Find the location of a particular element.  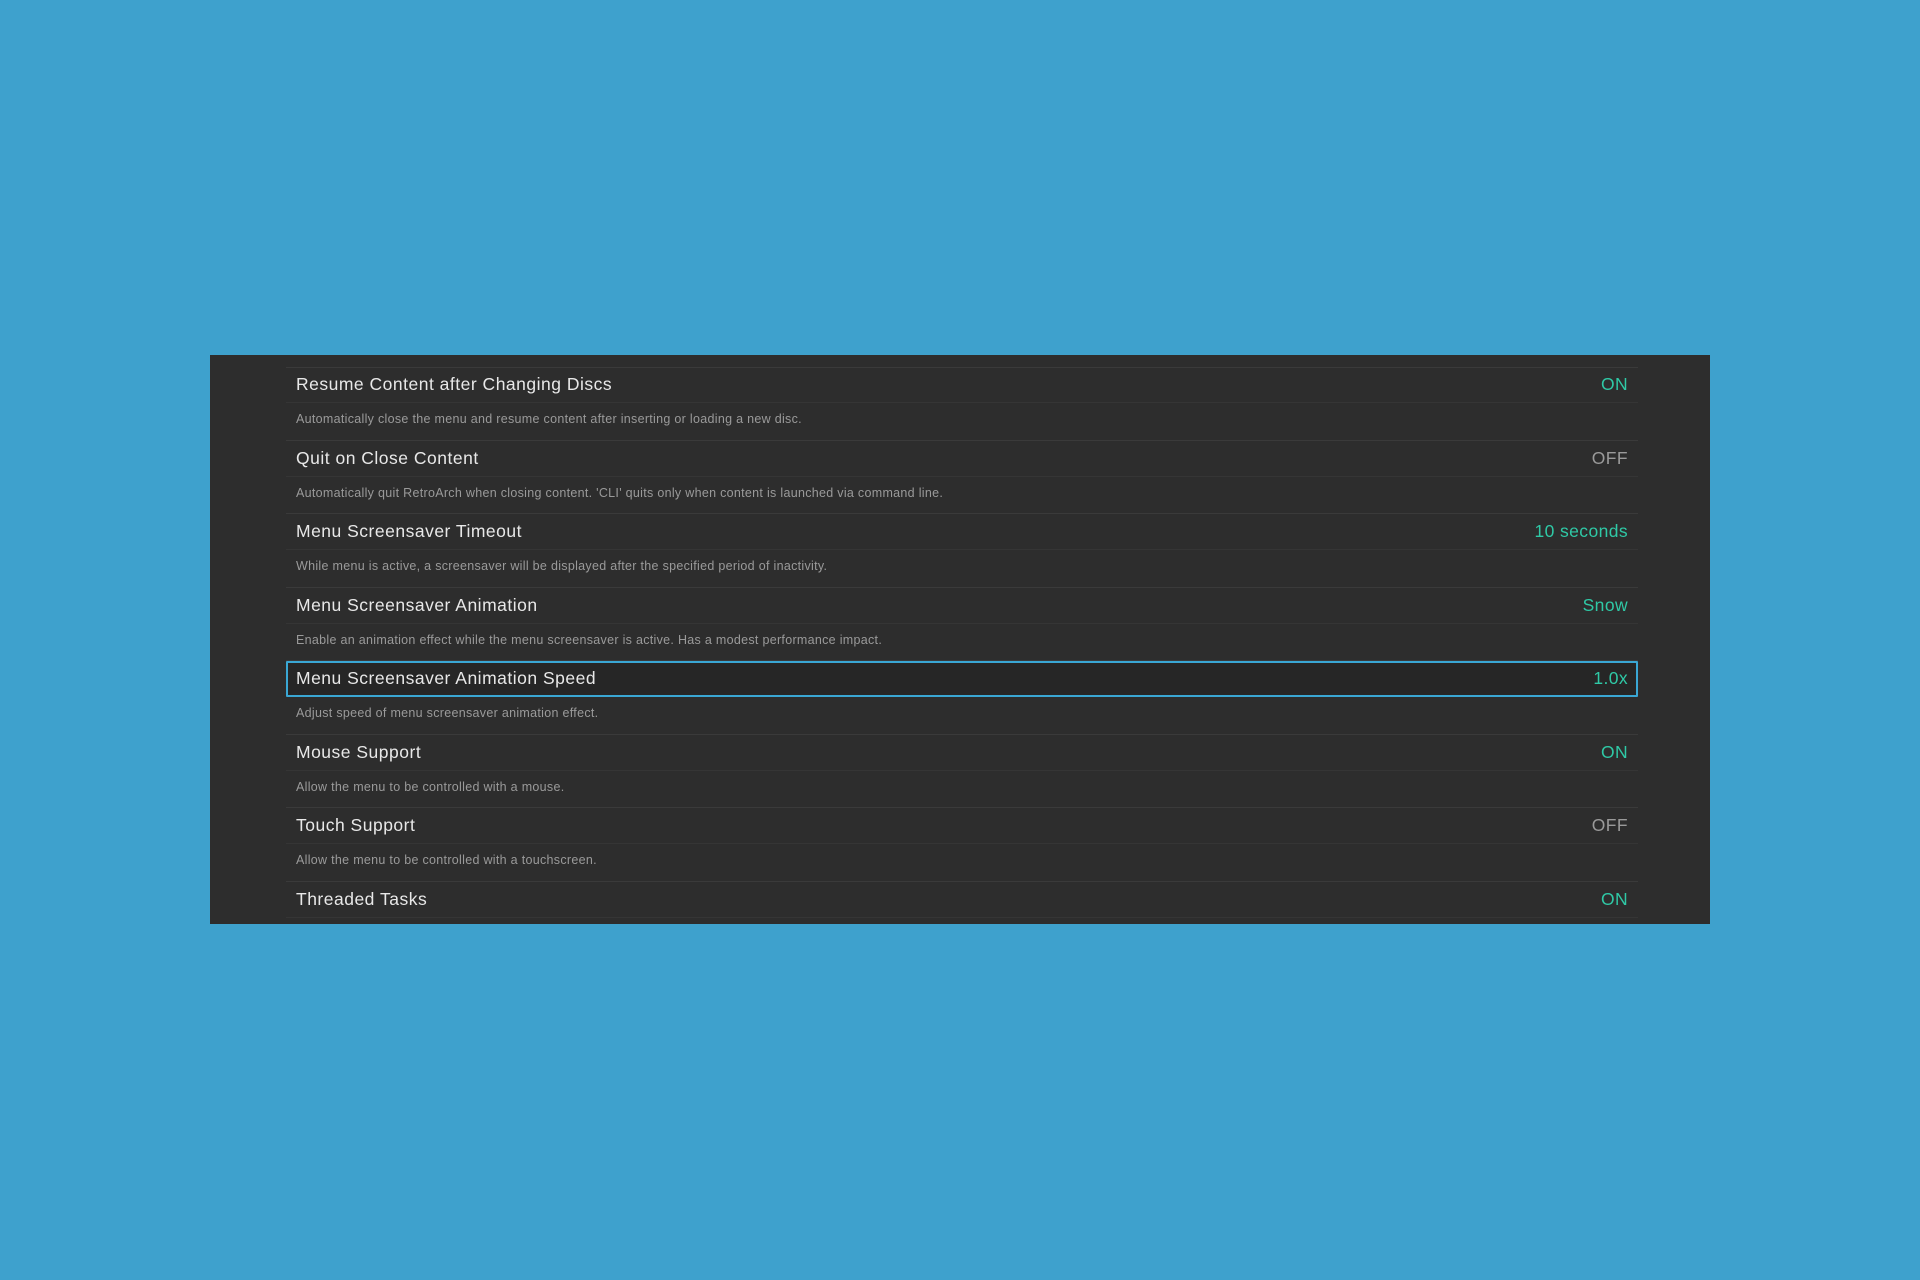

setting-value: 10 seconds is located at coordinates (1581, 531).